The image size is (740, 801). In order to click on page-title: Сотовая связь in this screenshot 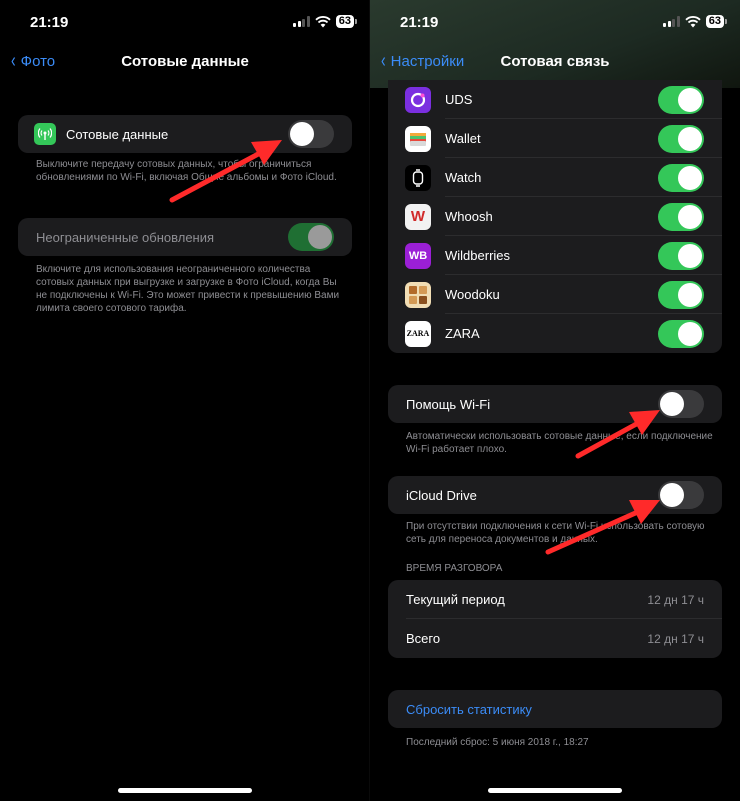, I will do `click(555, 61)`.